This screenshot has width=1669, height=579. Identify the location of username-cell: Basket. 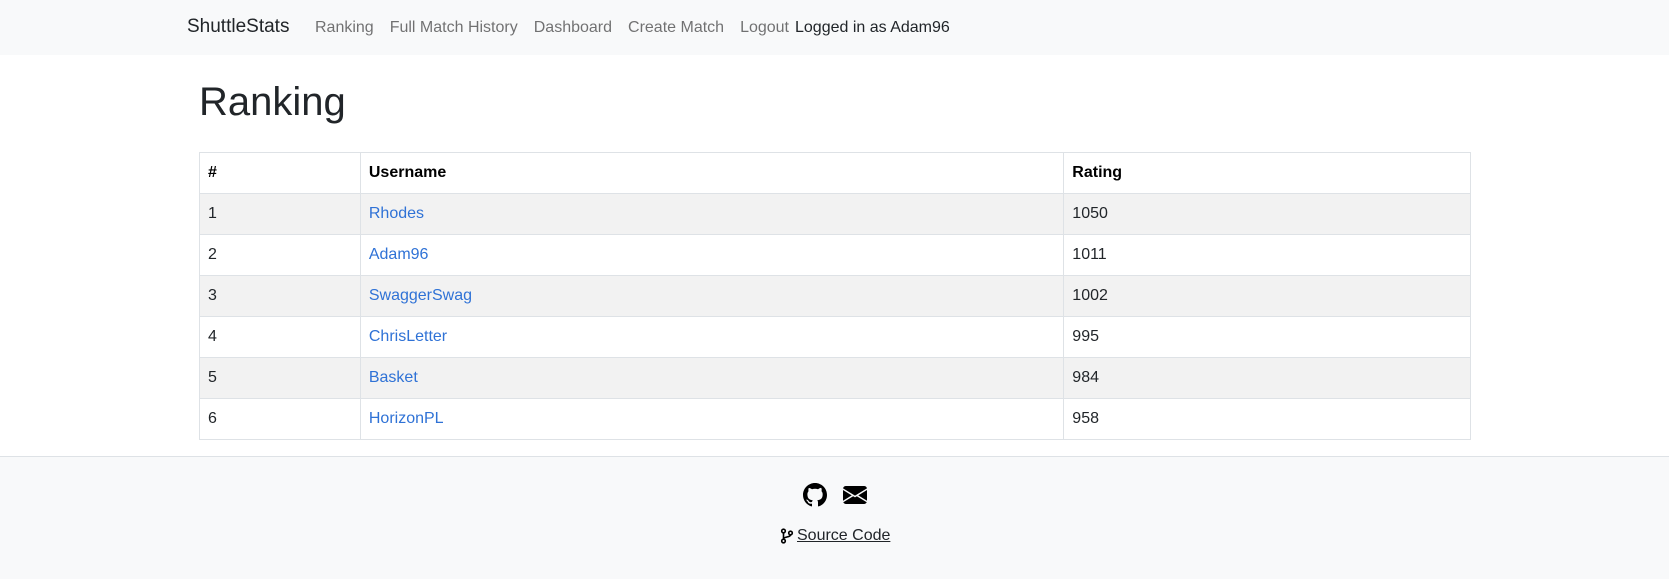
(712, 378).